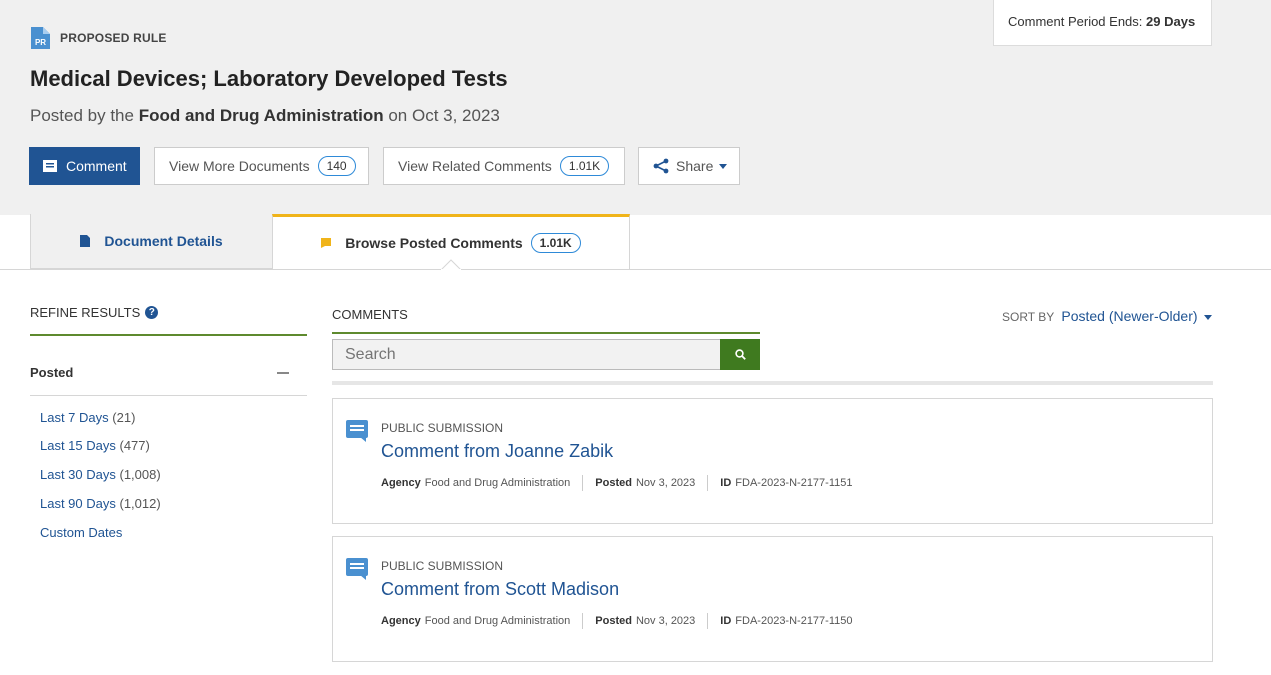 This screenshot has height=675, width=1271. What do you see at coordinates (85, 241) in the screenshot?
I see `bookmark-icon` at bounding box center [85, 241].